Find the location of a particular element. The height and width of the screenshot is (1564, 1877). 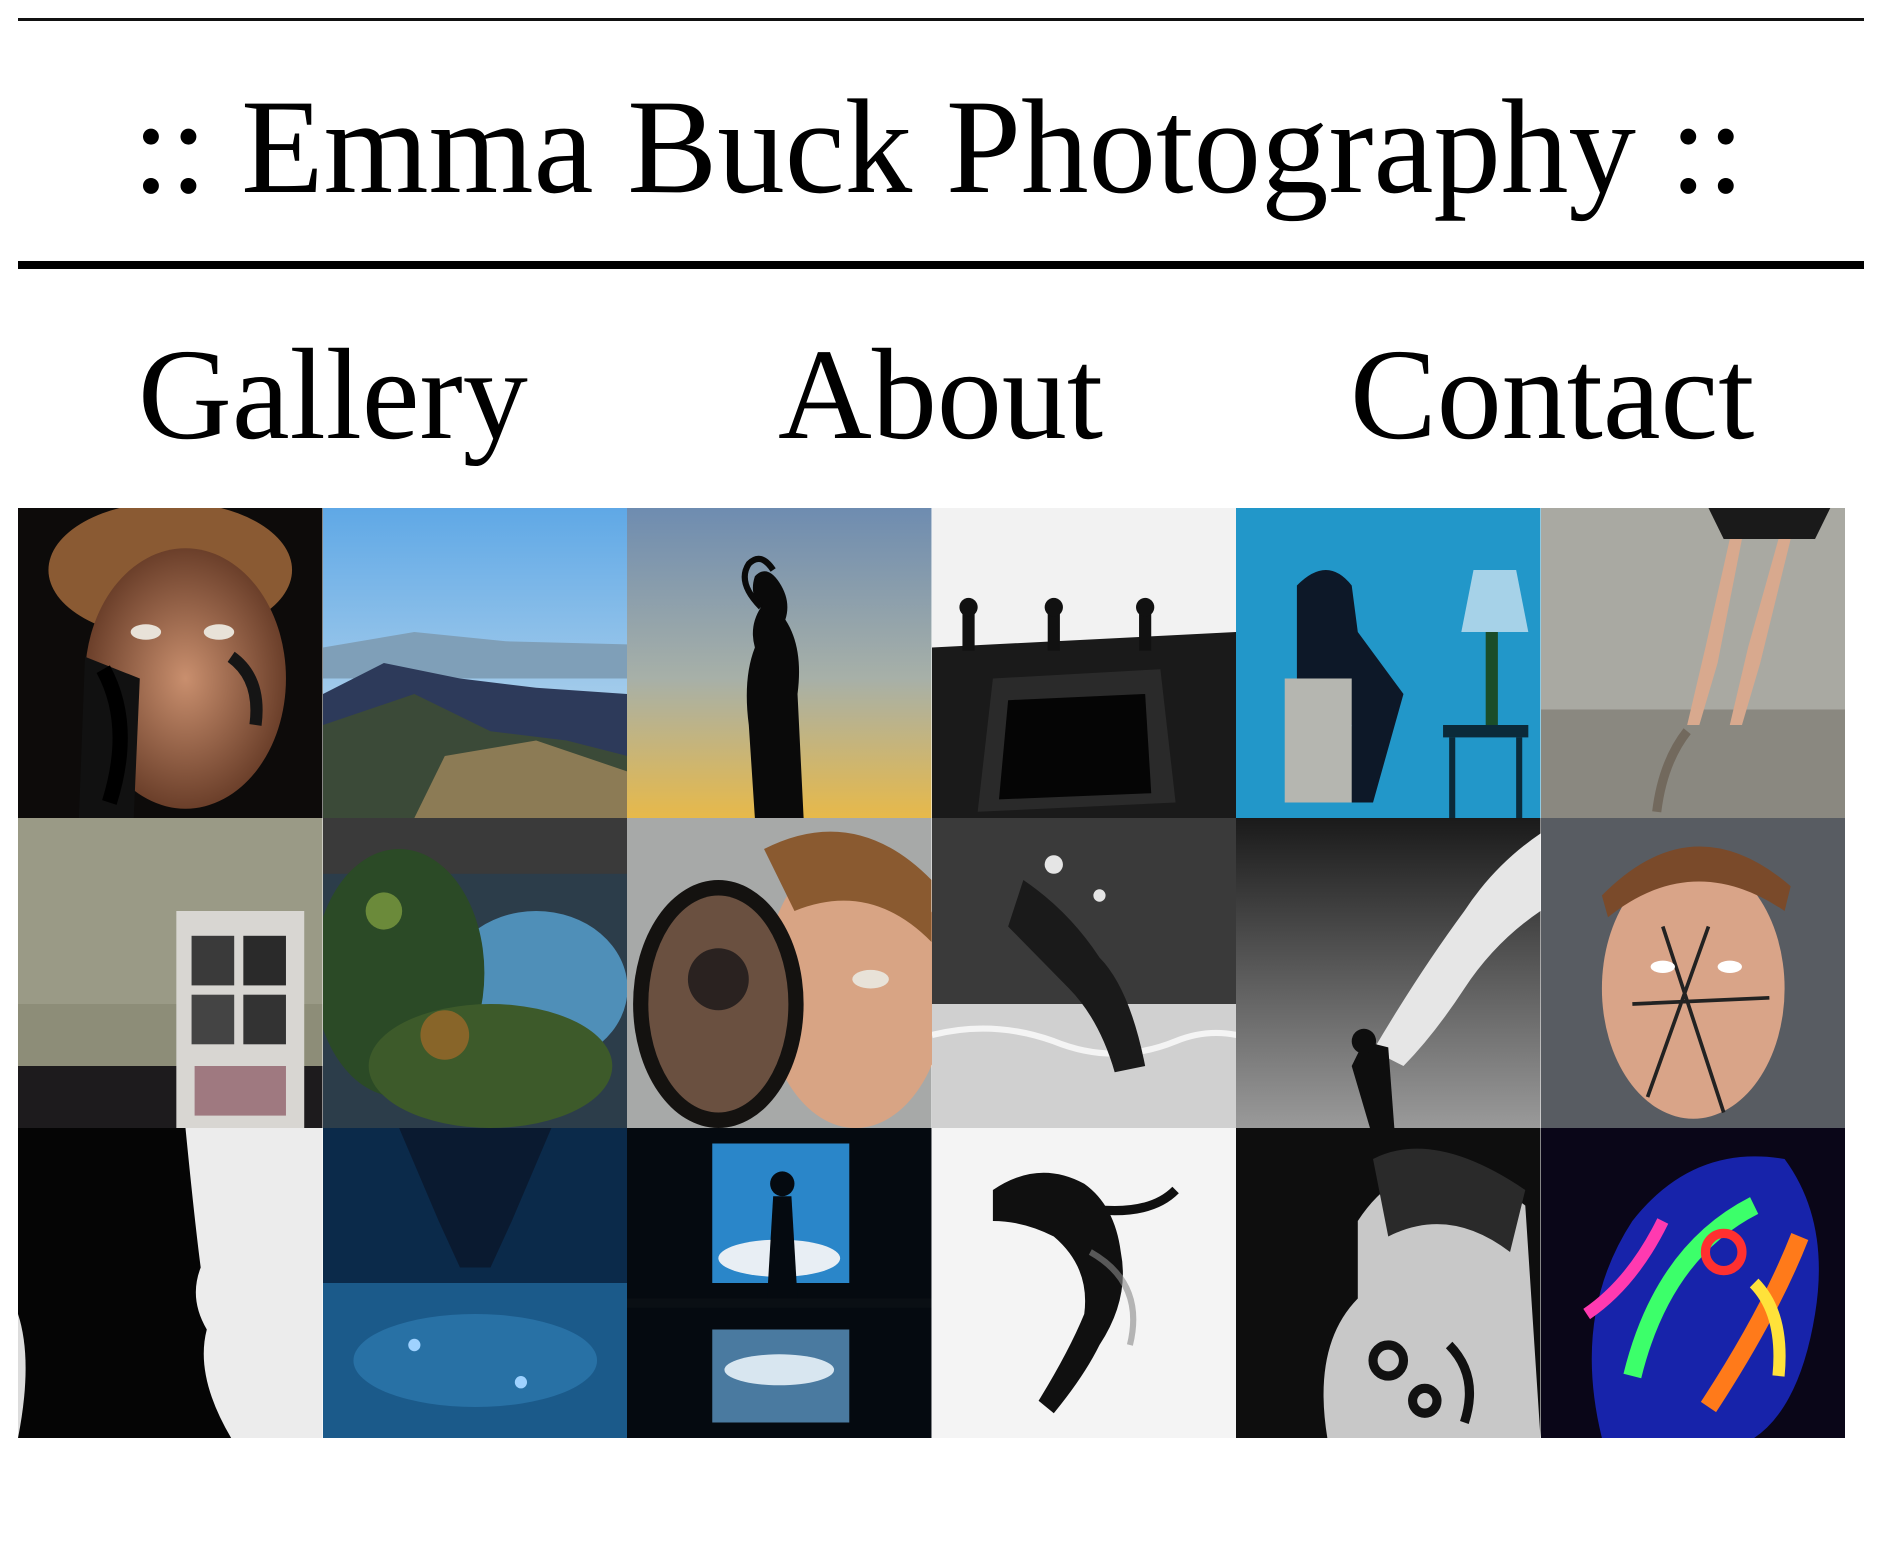

upside-down-trees-photo is located at coordinates (474, 973).